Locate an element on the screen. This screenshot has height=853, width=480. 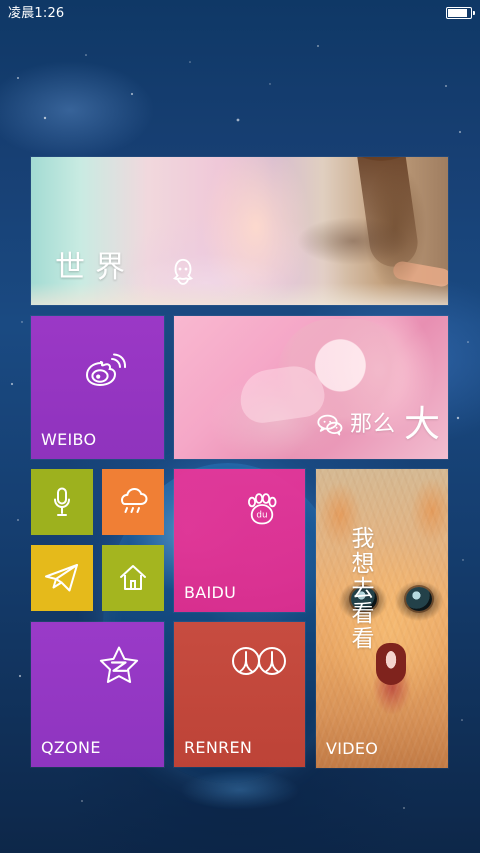
wechat-photo-tile: 那么 大 is located at coordinates (311, 387).